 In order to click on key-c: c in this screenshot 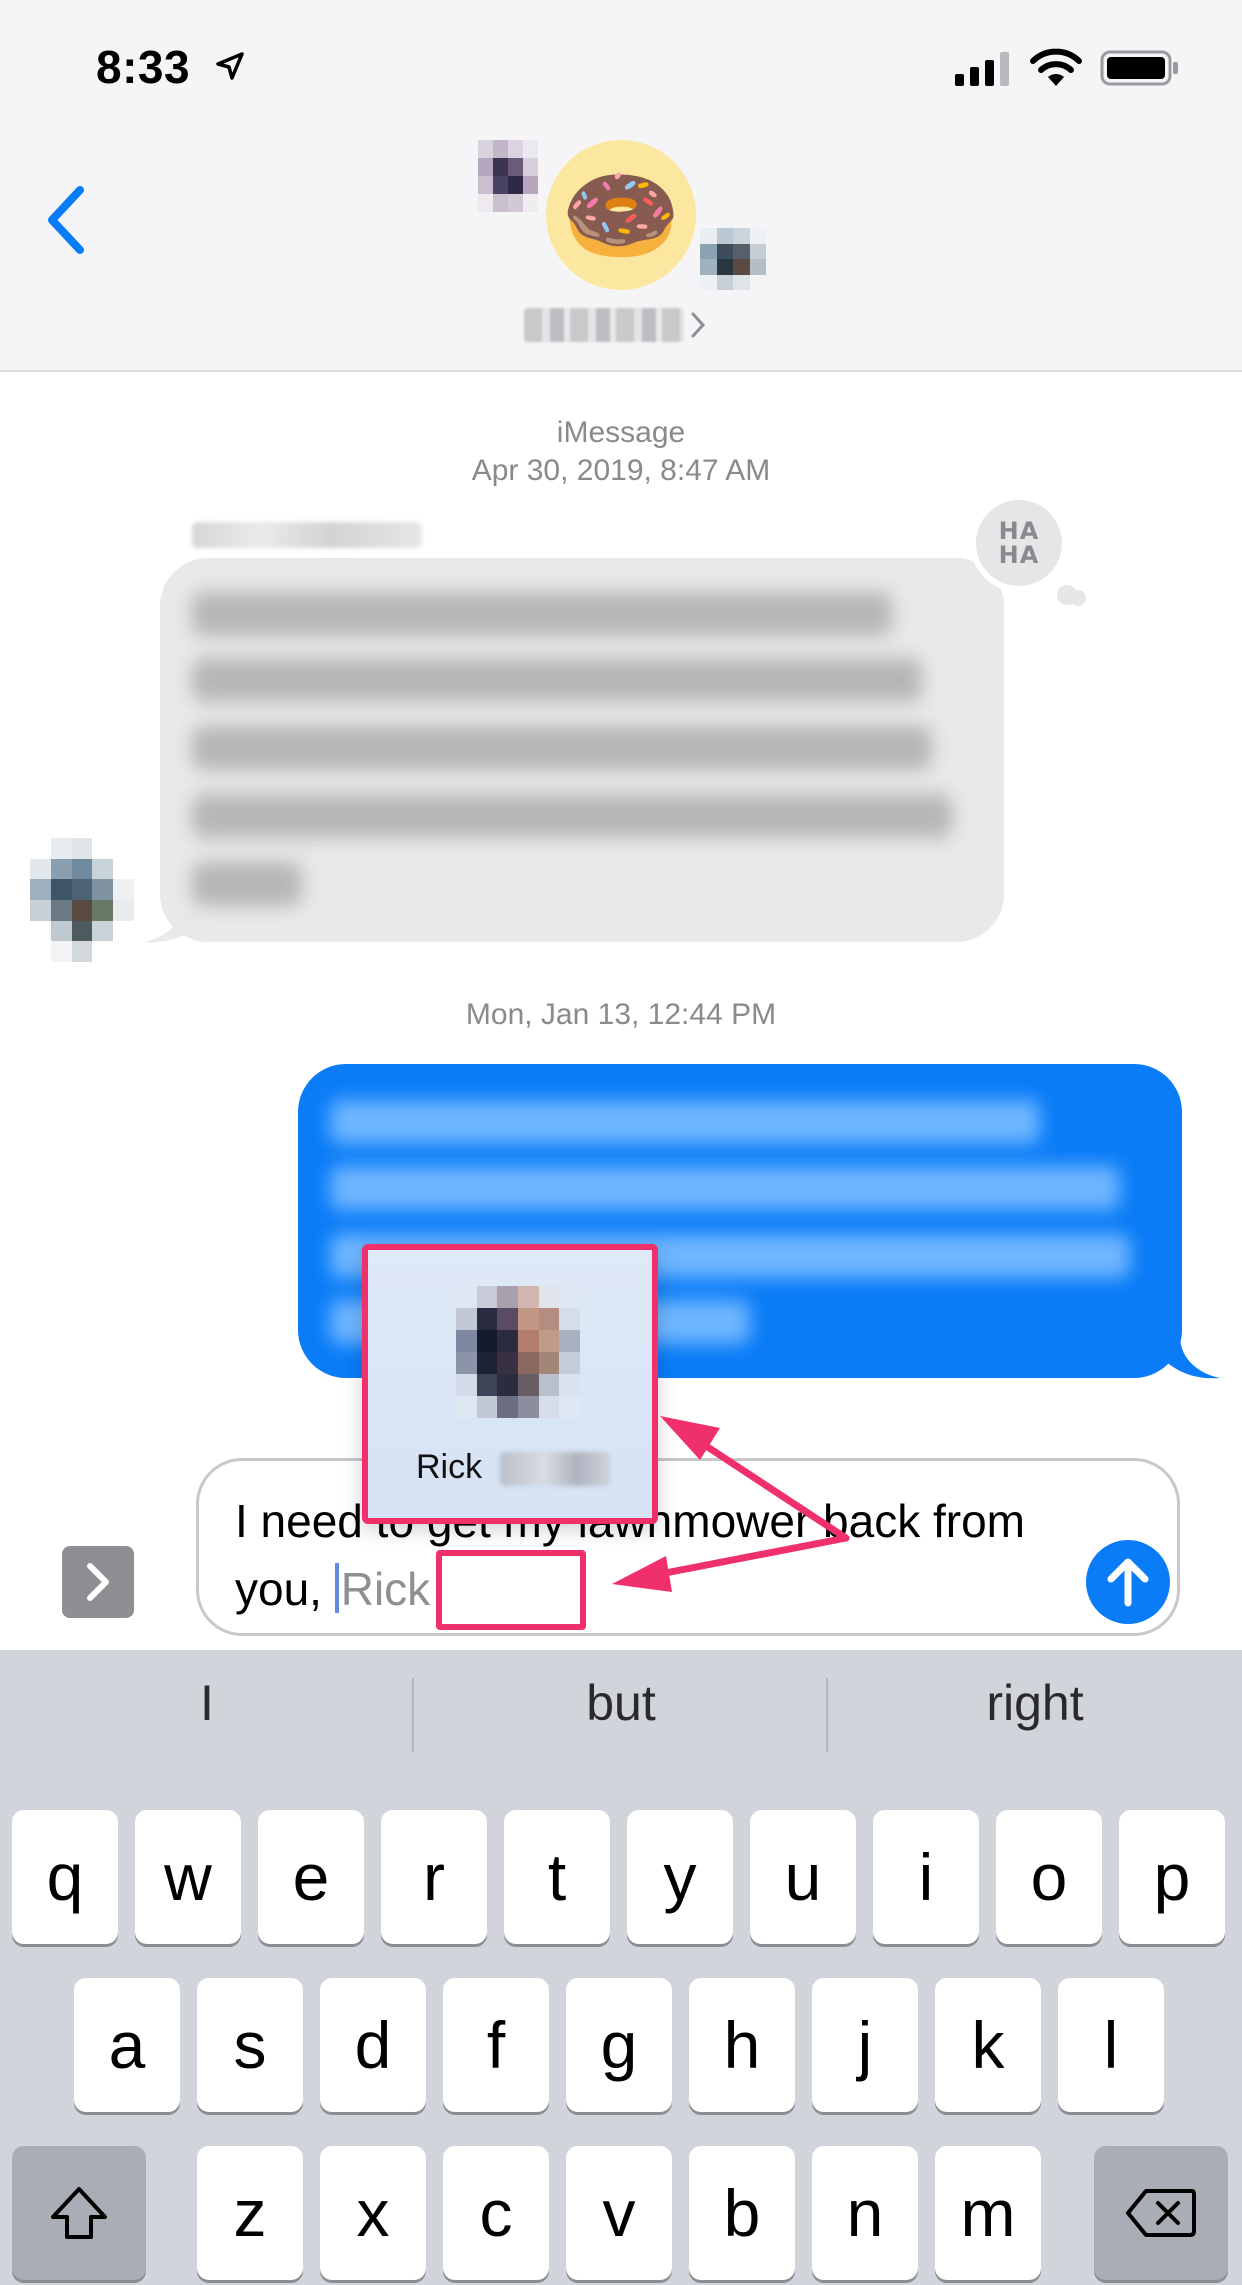, I will do `click(496, 2213)`.